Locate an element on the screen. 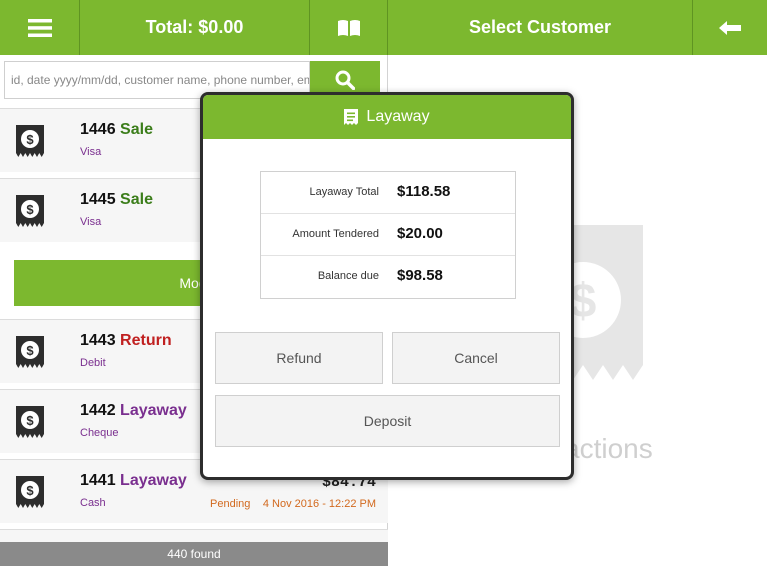 This screenshot has height=566, width=767. menu-button is located at coordinates (40, 27).